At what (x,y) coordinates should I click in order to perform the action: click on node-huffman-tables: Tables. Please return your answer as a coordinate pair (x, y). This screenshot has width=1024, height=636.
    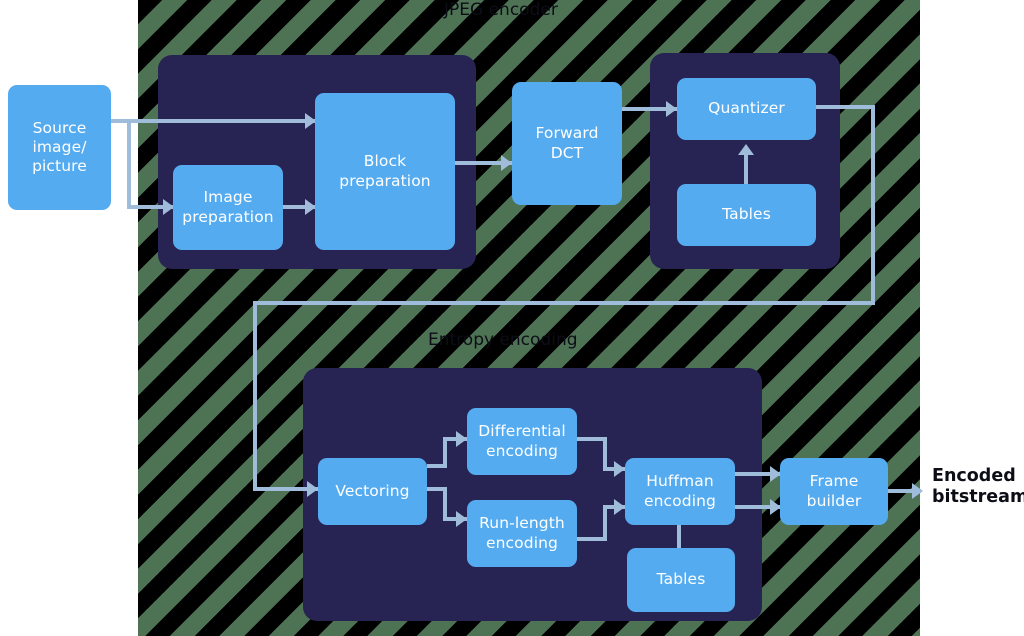
    Looking at the image, I should click on (681, 580).